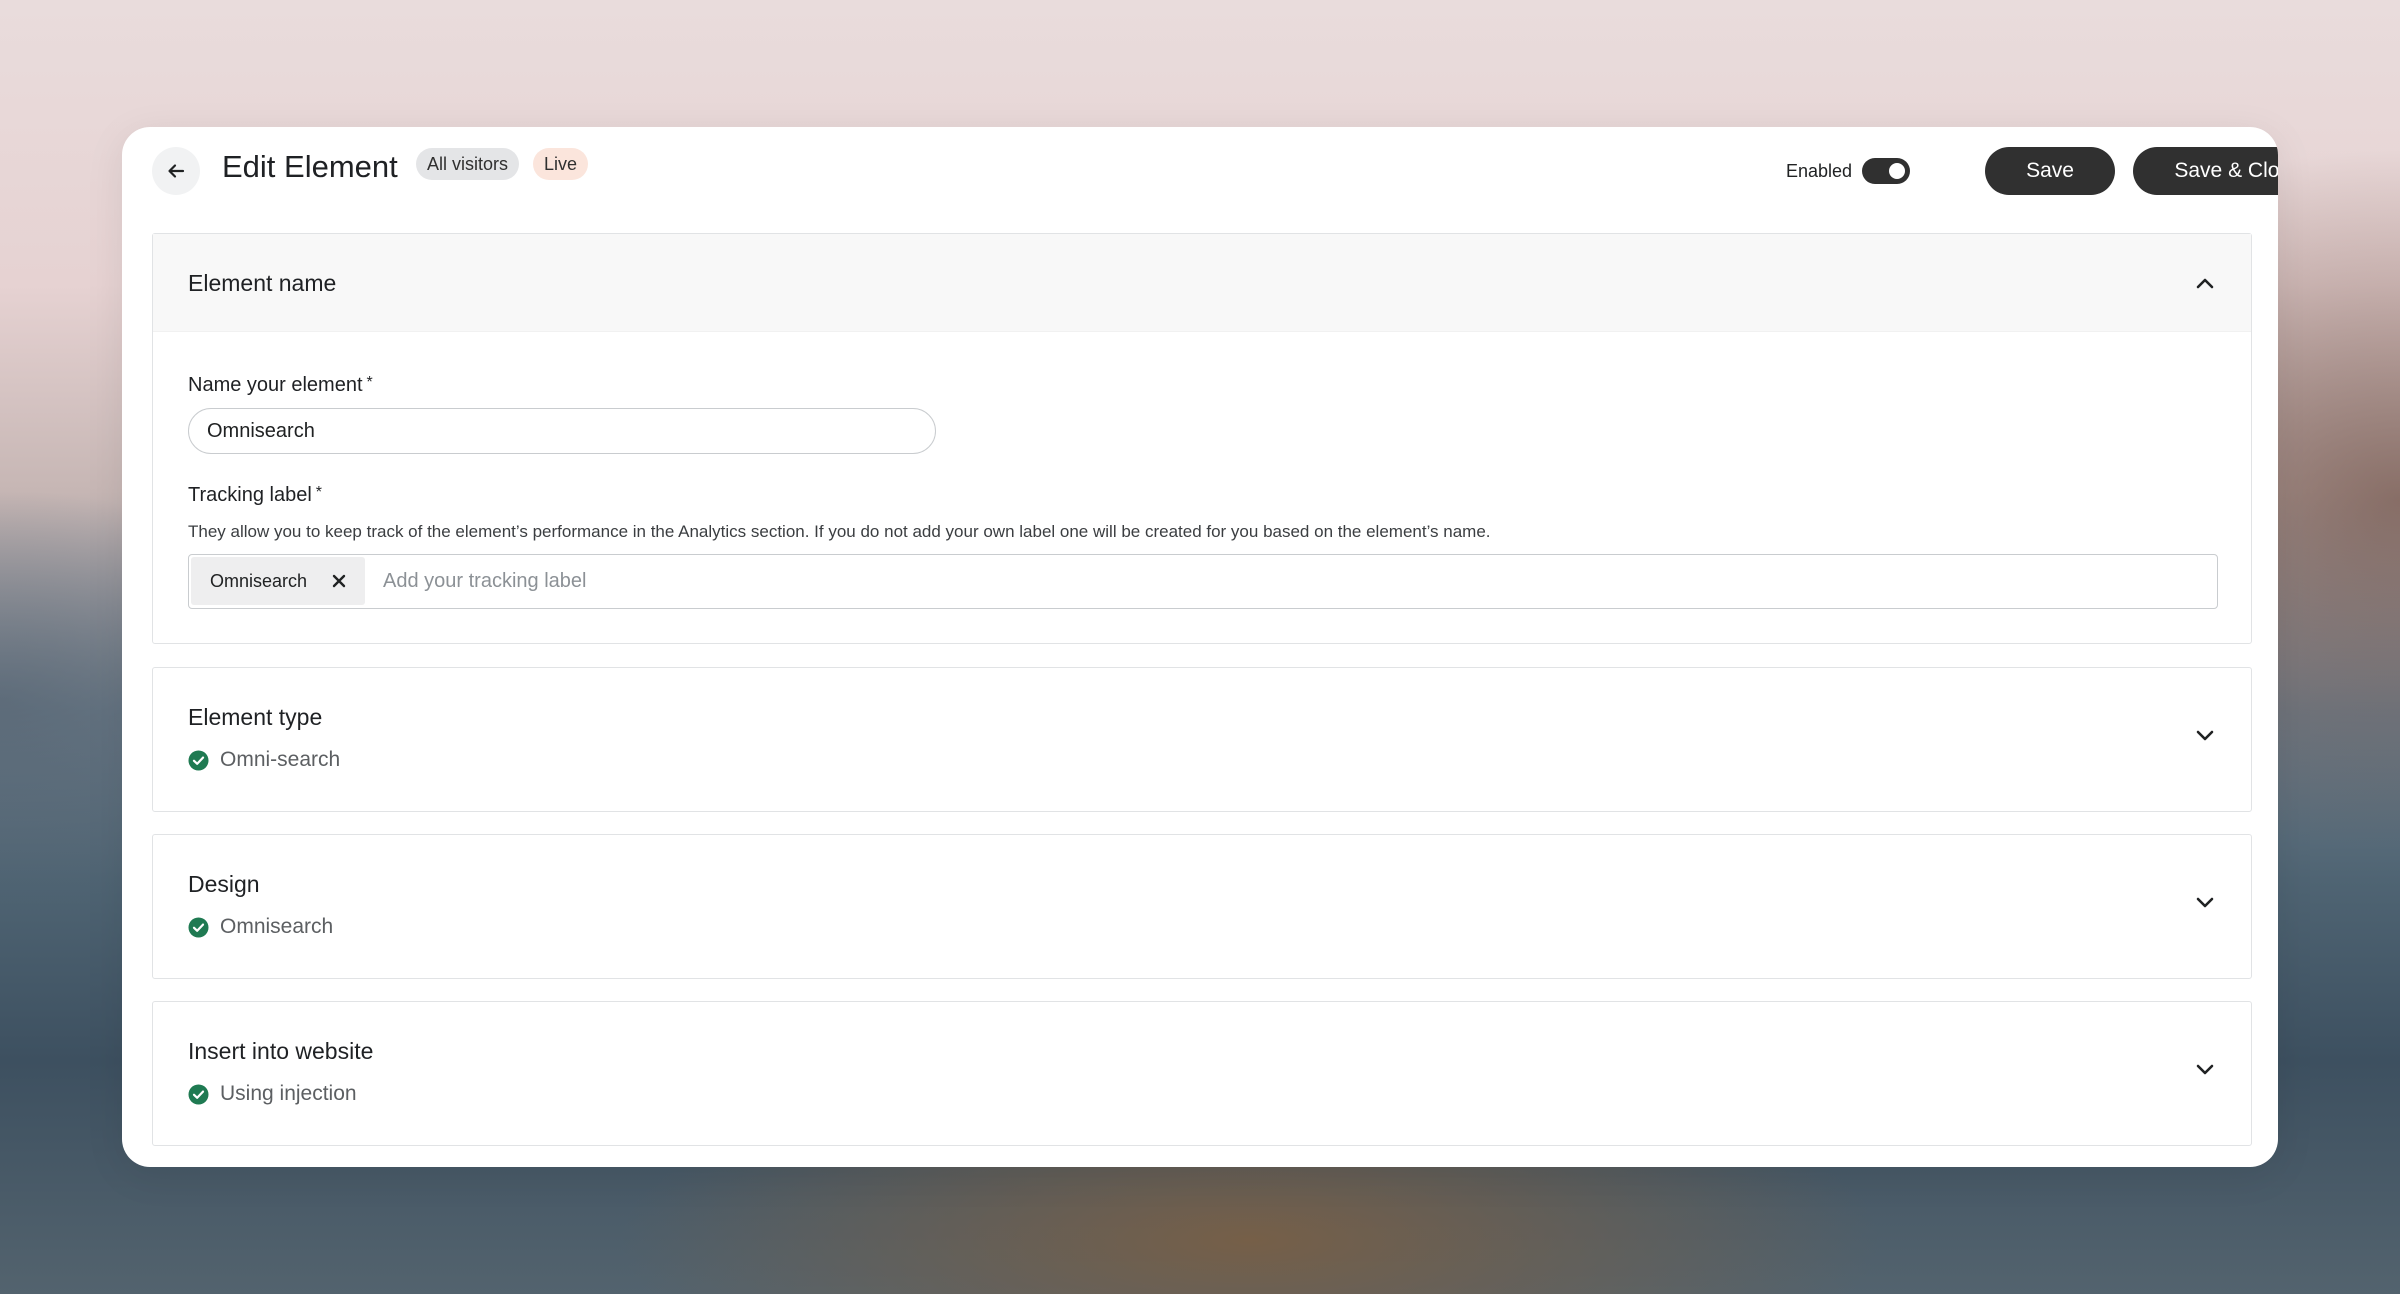 Image resolution: width=2400 pixels, height=1294 pixels. Describe the element at coordinates (2050, 171) in the screenshot. I see `save-button: Save` at that location.